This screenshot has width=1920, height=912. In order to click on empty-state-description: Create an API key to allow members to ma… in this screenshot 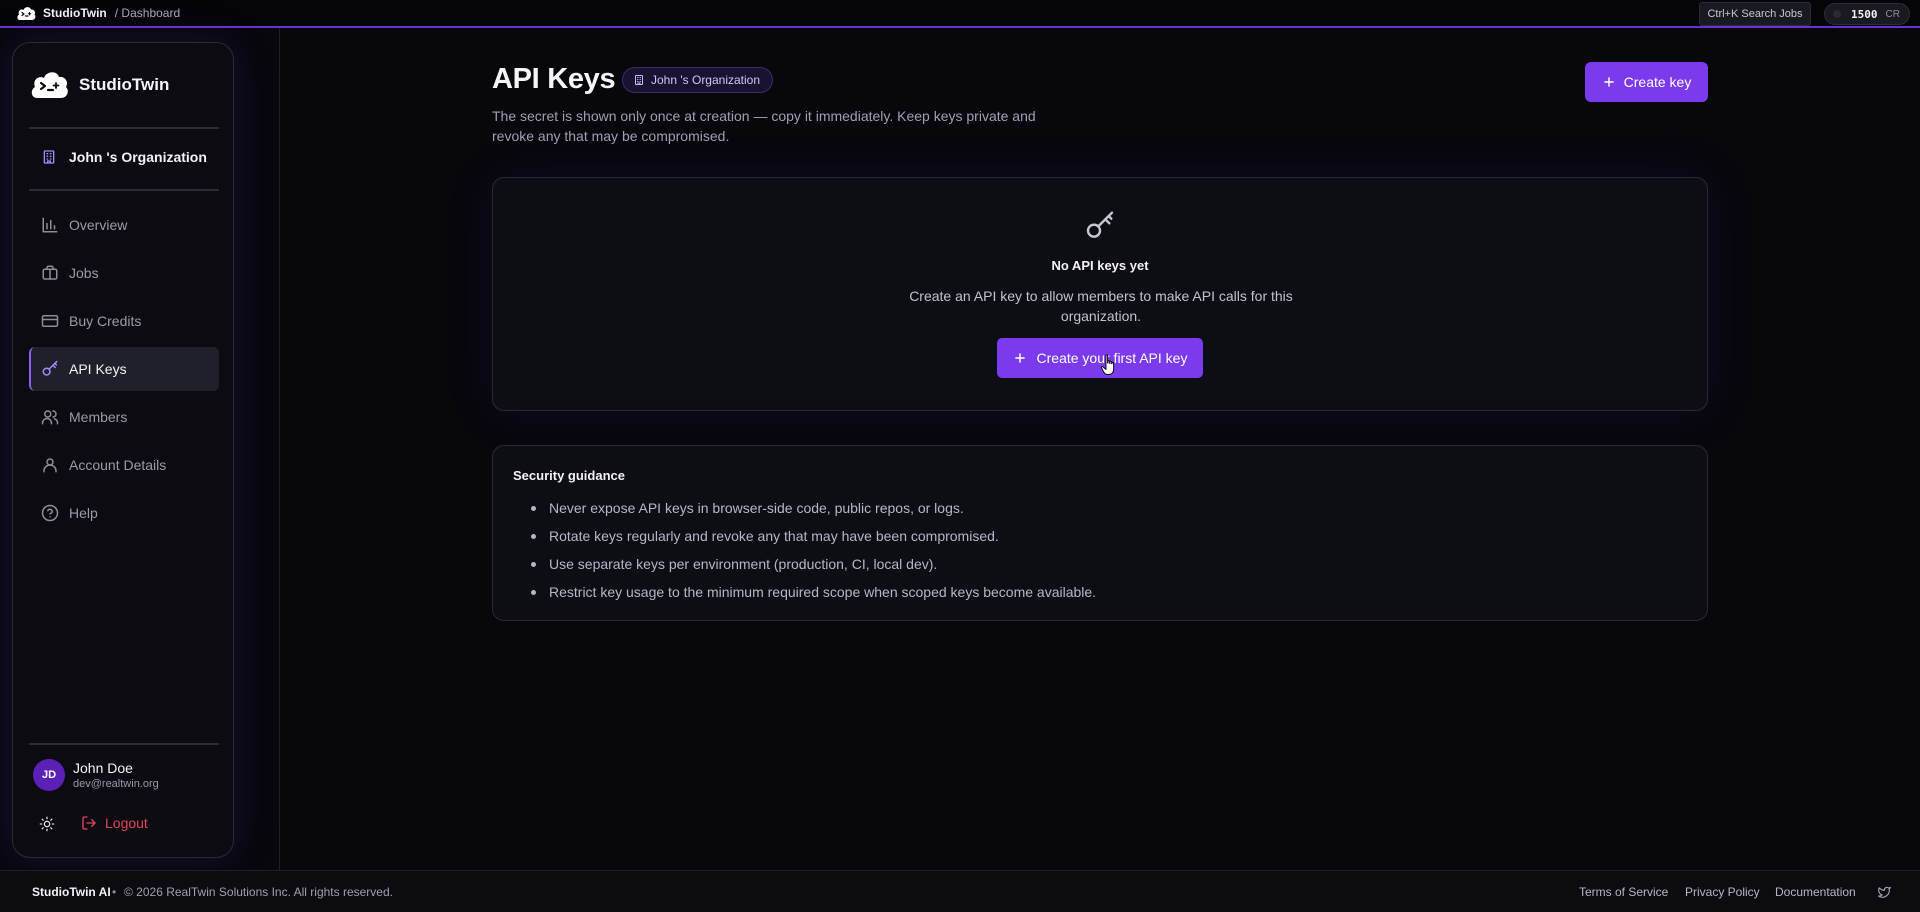, I will do `click(1101, 306)`.